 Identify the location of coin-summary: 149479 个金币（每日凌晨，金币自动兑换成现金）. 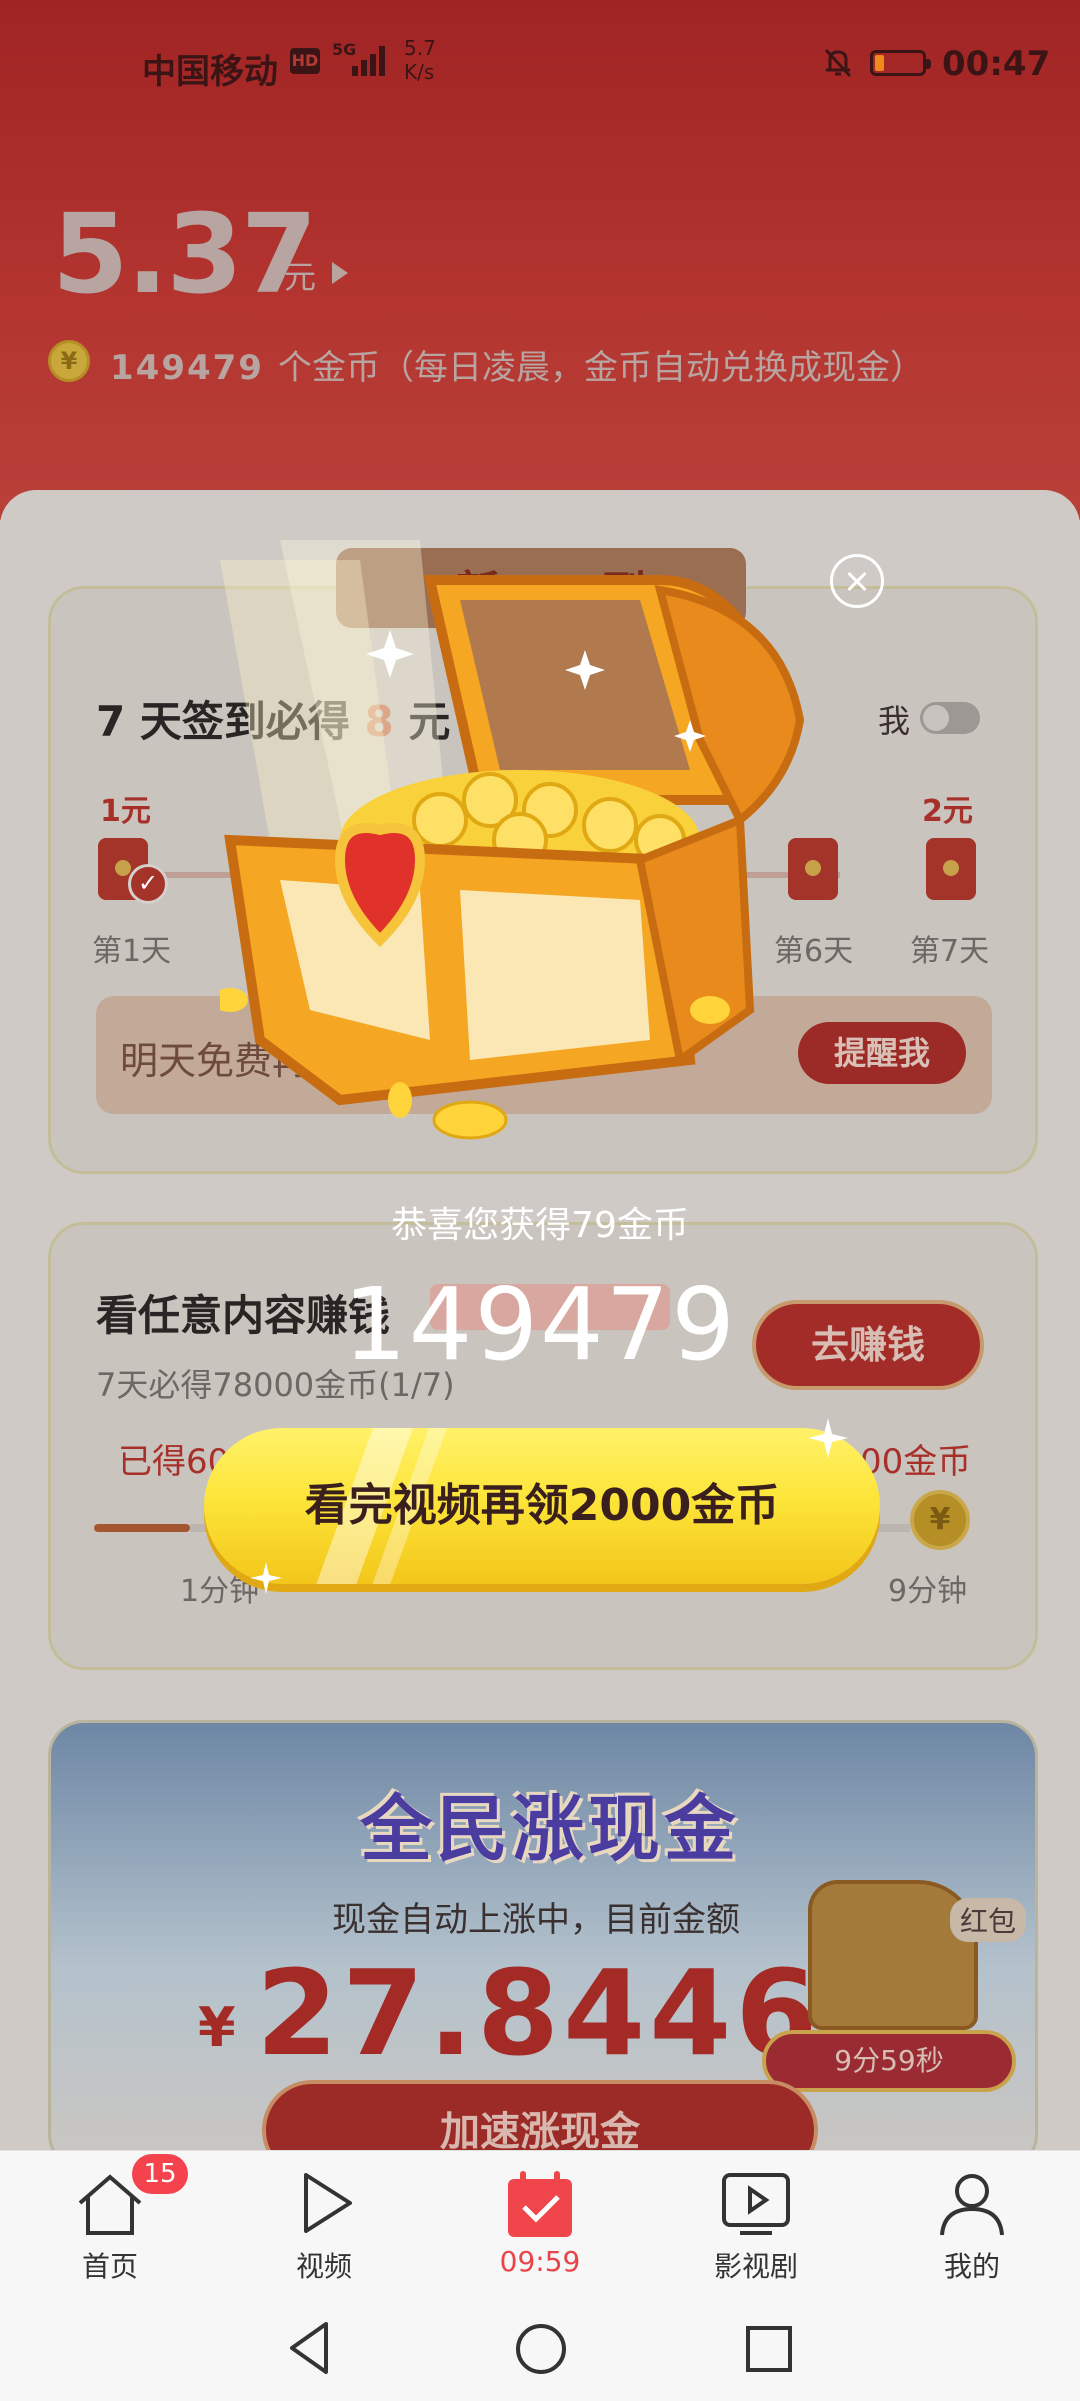
(517, 364).